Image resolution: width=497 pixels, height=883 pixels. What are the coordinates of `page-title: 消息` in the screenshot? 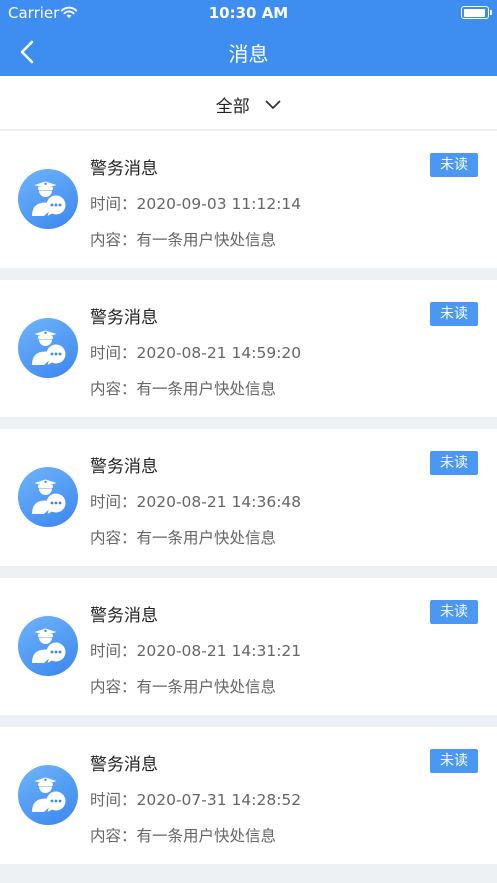 It's located at (248, 54).